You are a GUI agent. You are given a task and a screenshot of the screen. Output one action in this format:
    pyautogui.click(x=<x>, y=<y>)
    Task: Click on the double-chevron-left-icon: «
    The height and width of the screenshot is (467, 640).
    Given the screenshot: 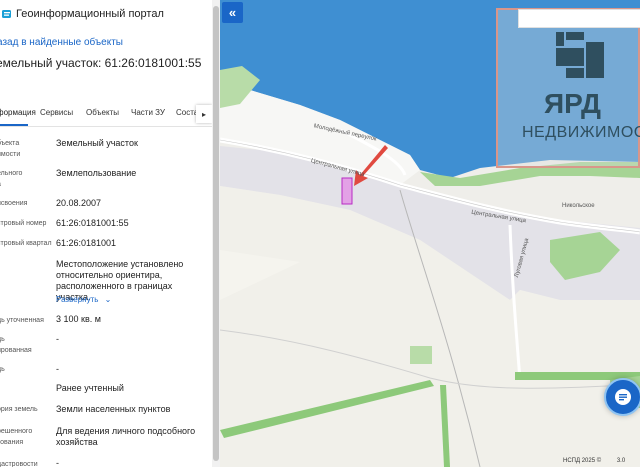 What is the action you would take?
    pyautogui.click(x=232, y=12)
    